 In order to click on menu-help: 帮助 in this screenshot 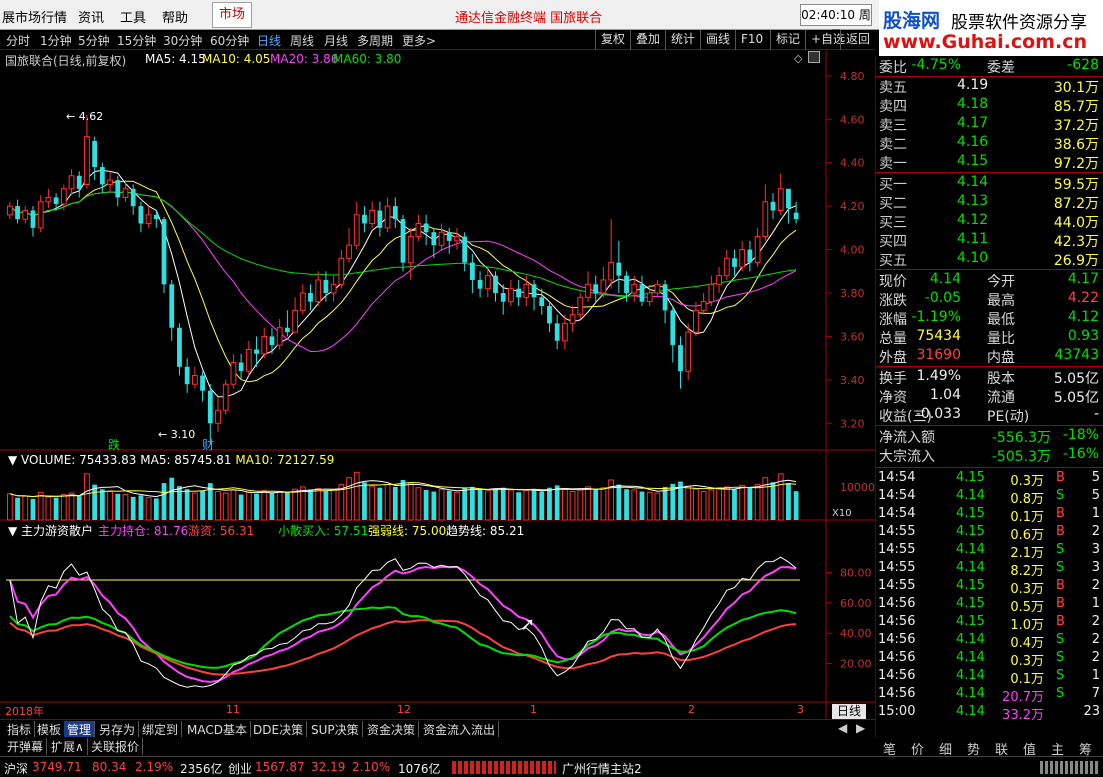, I will do `click(175, 16)`.